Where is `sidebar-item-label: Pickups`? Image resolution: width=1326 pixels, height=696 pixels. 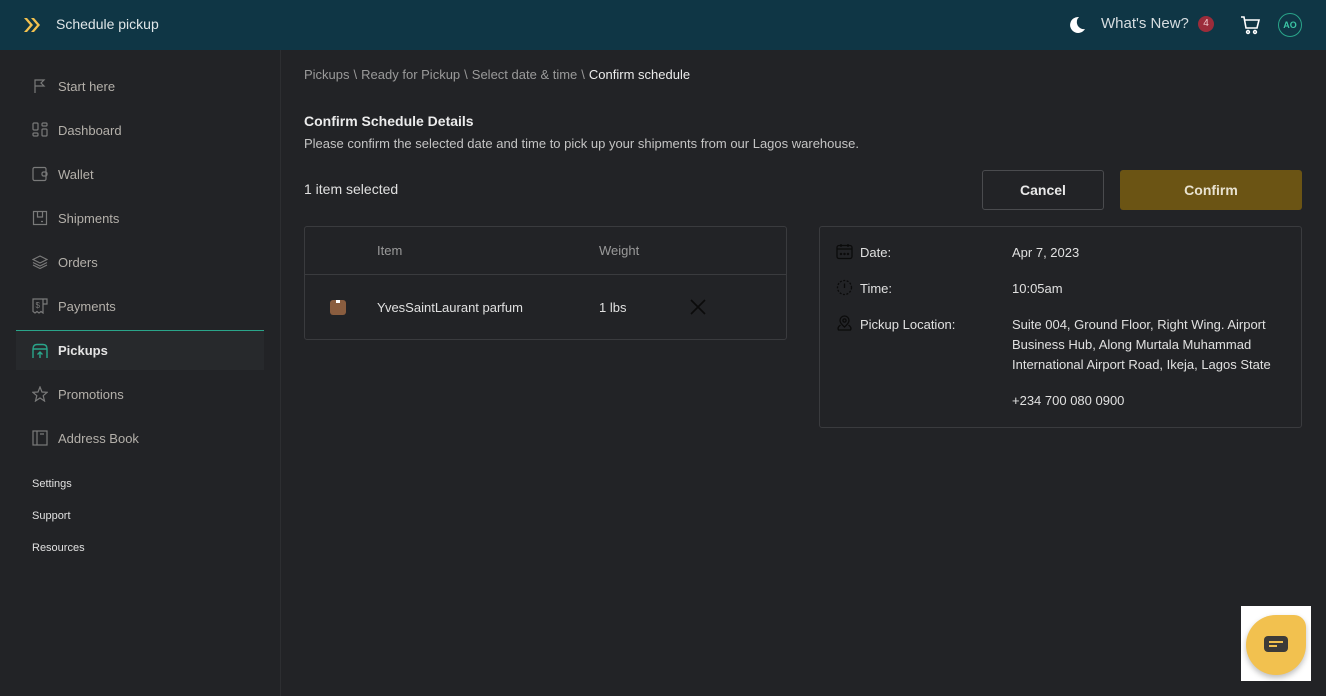
sidebar-item-label: Pickups is located at coordinates (83, 350).